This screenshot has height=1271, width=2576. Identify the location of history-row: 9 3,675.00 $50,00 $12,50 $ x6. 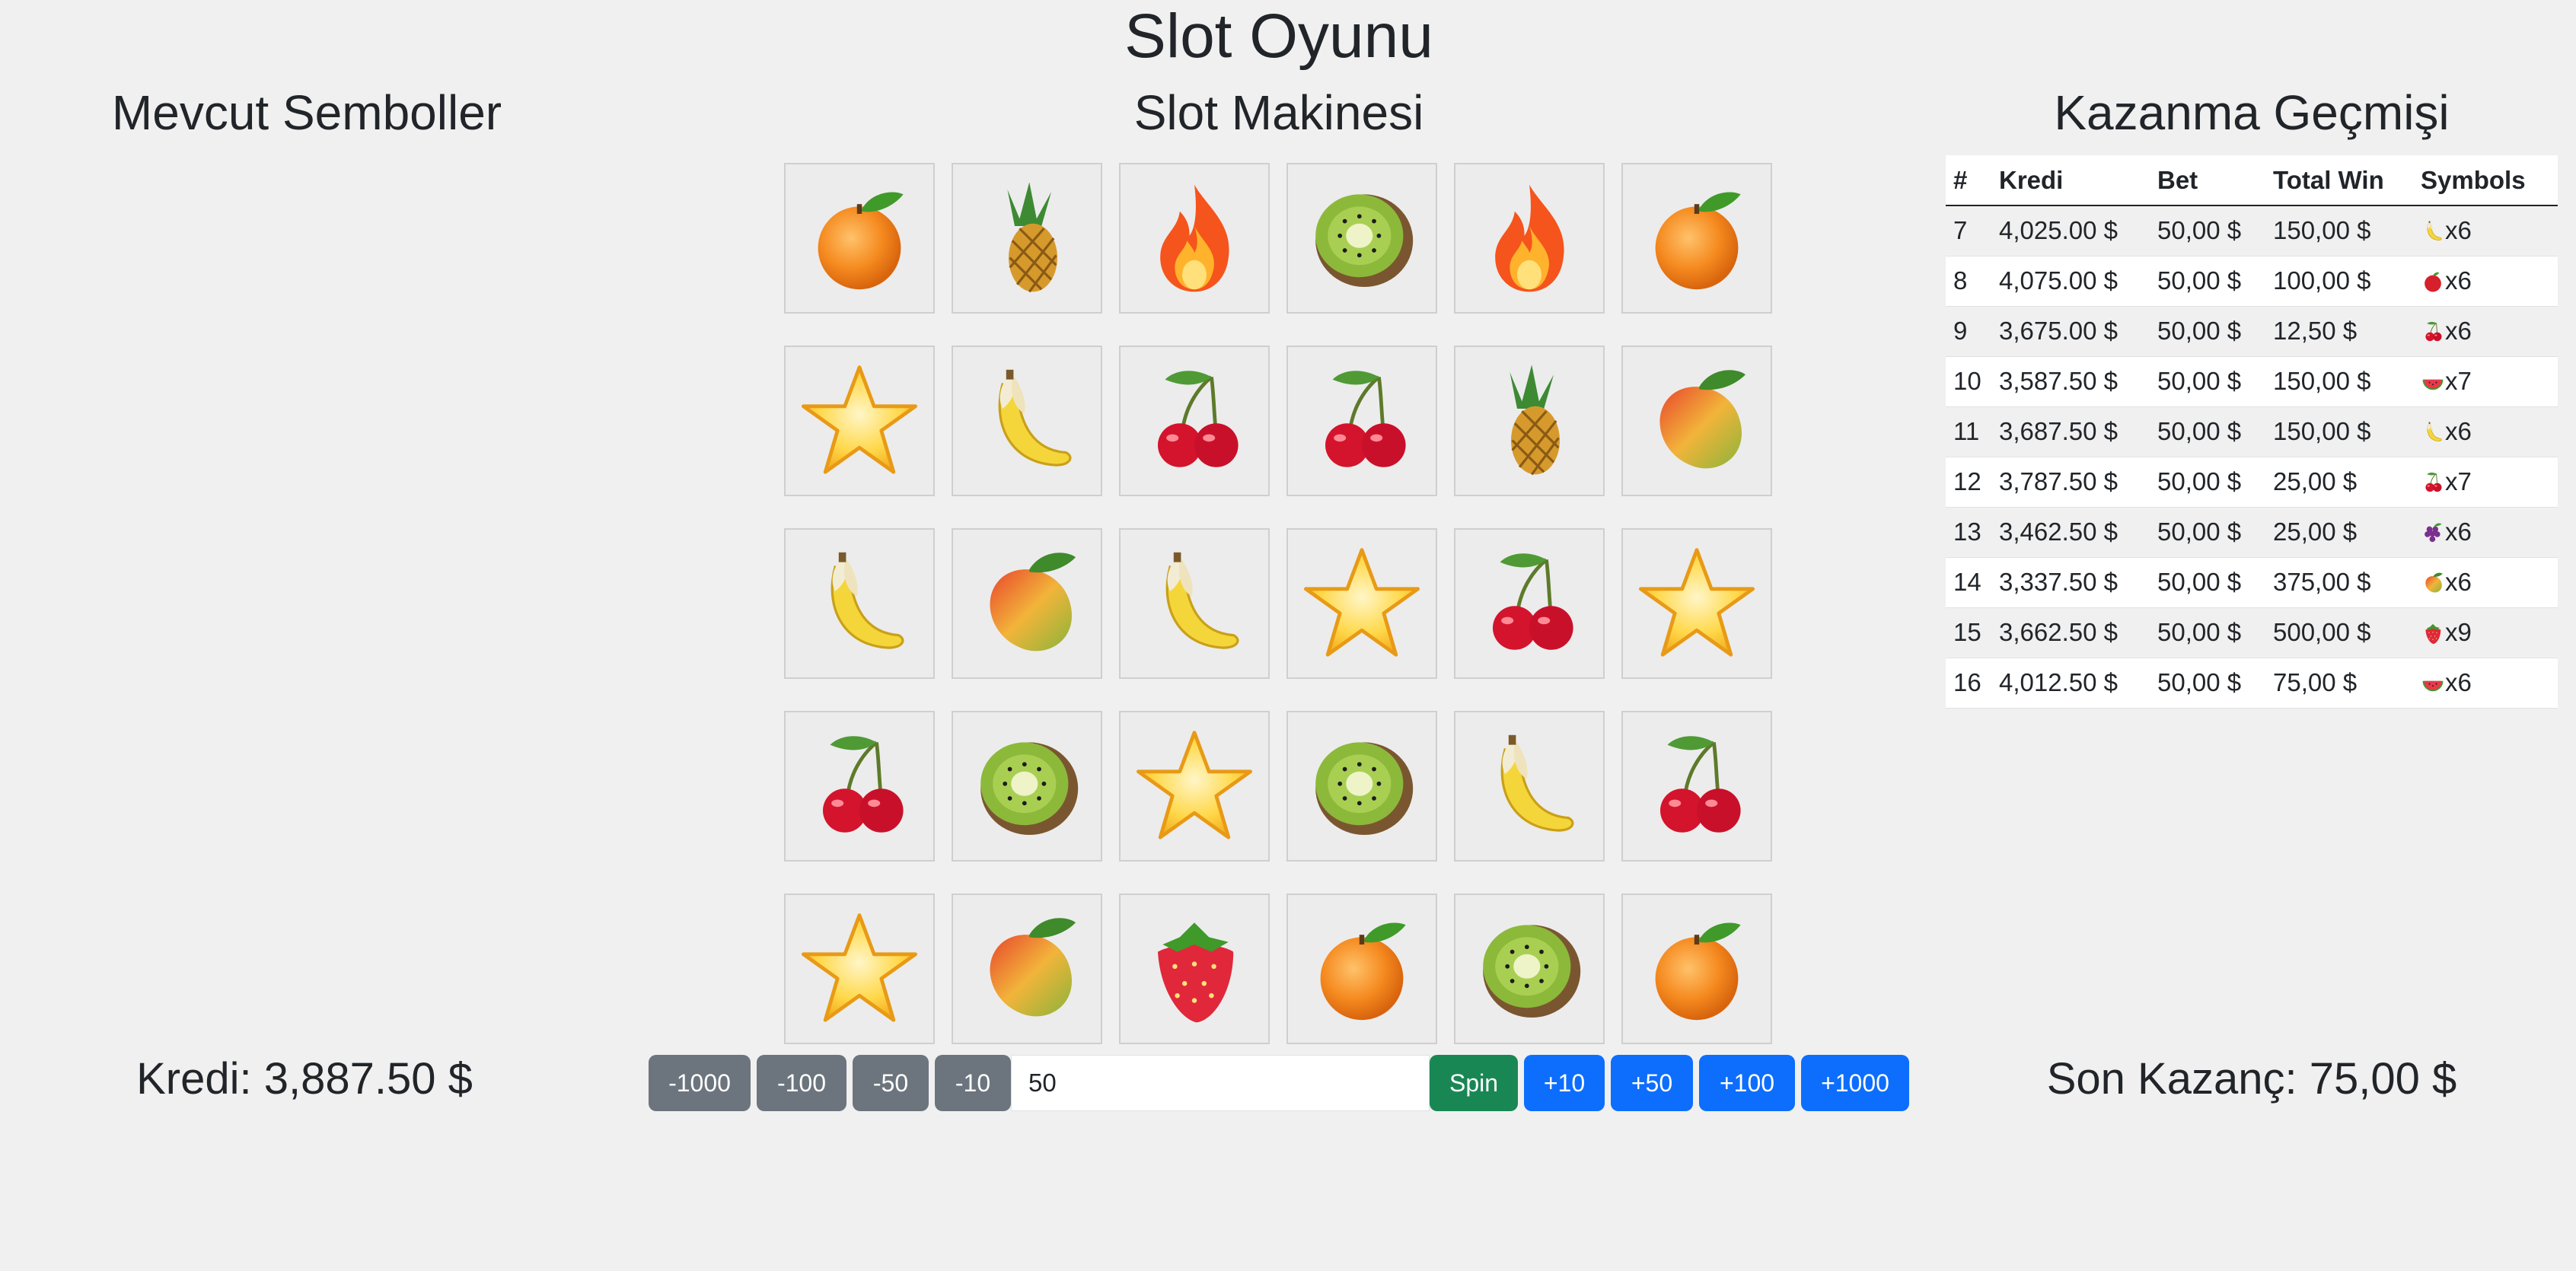
(2252, 331).